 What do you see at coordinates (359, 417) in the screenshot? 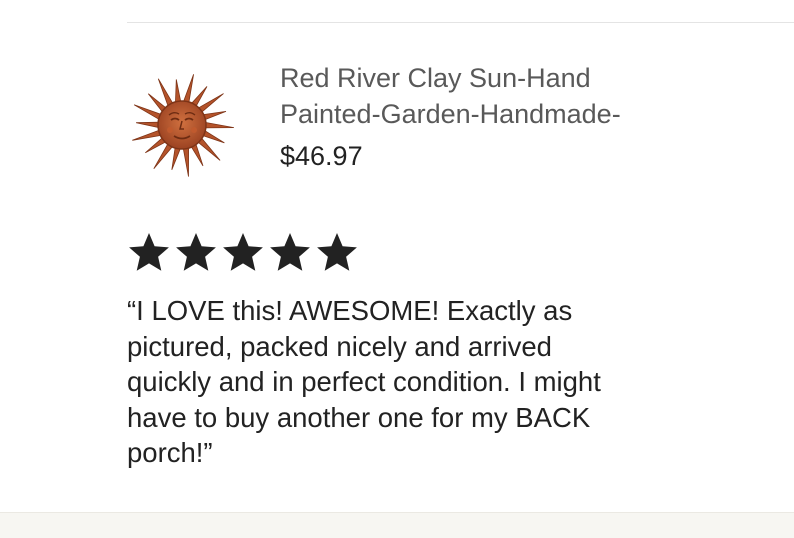
I see `review-line: have to buy another one for my BACK` at bounding box center [359, 417].